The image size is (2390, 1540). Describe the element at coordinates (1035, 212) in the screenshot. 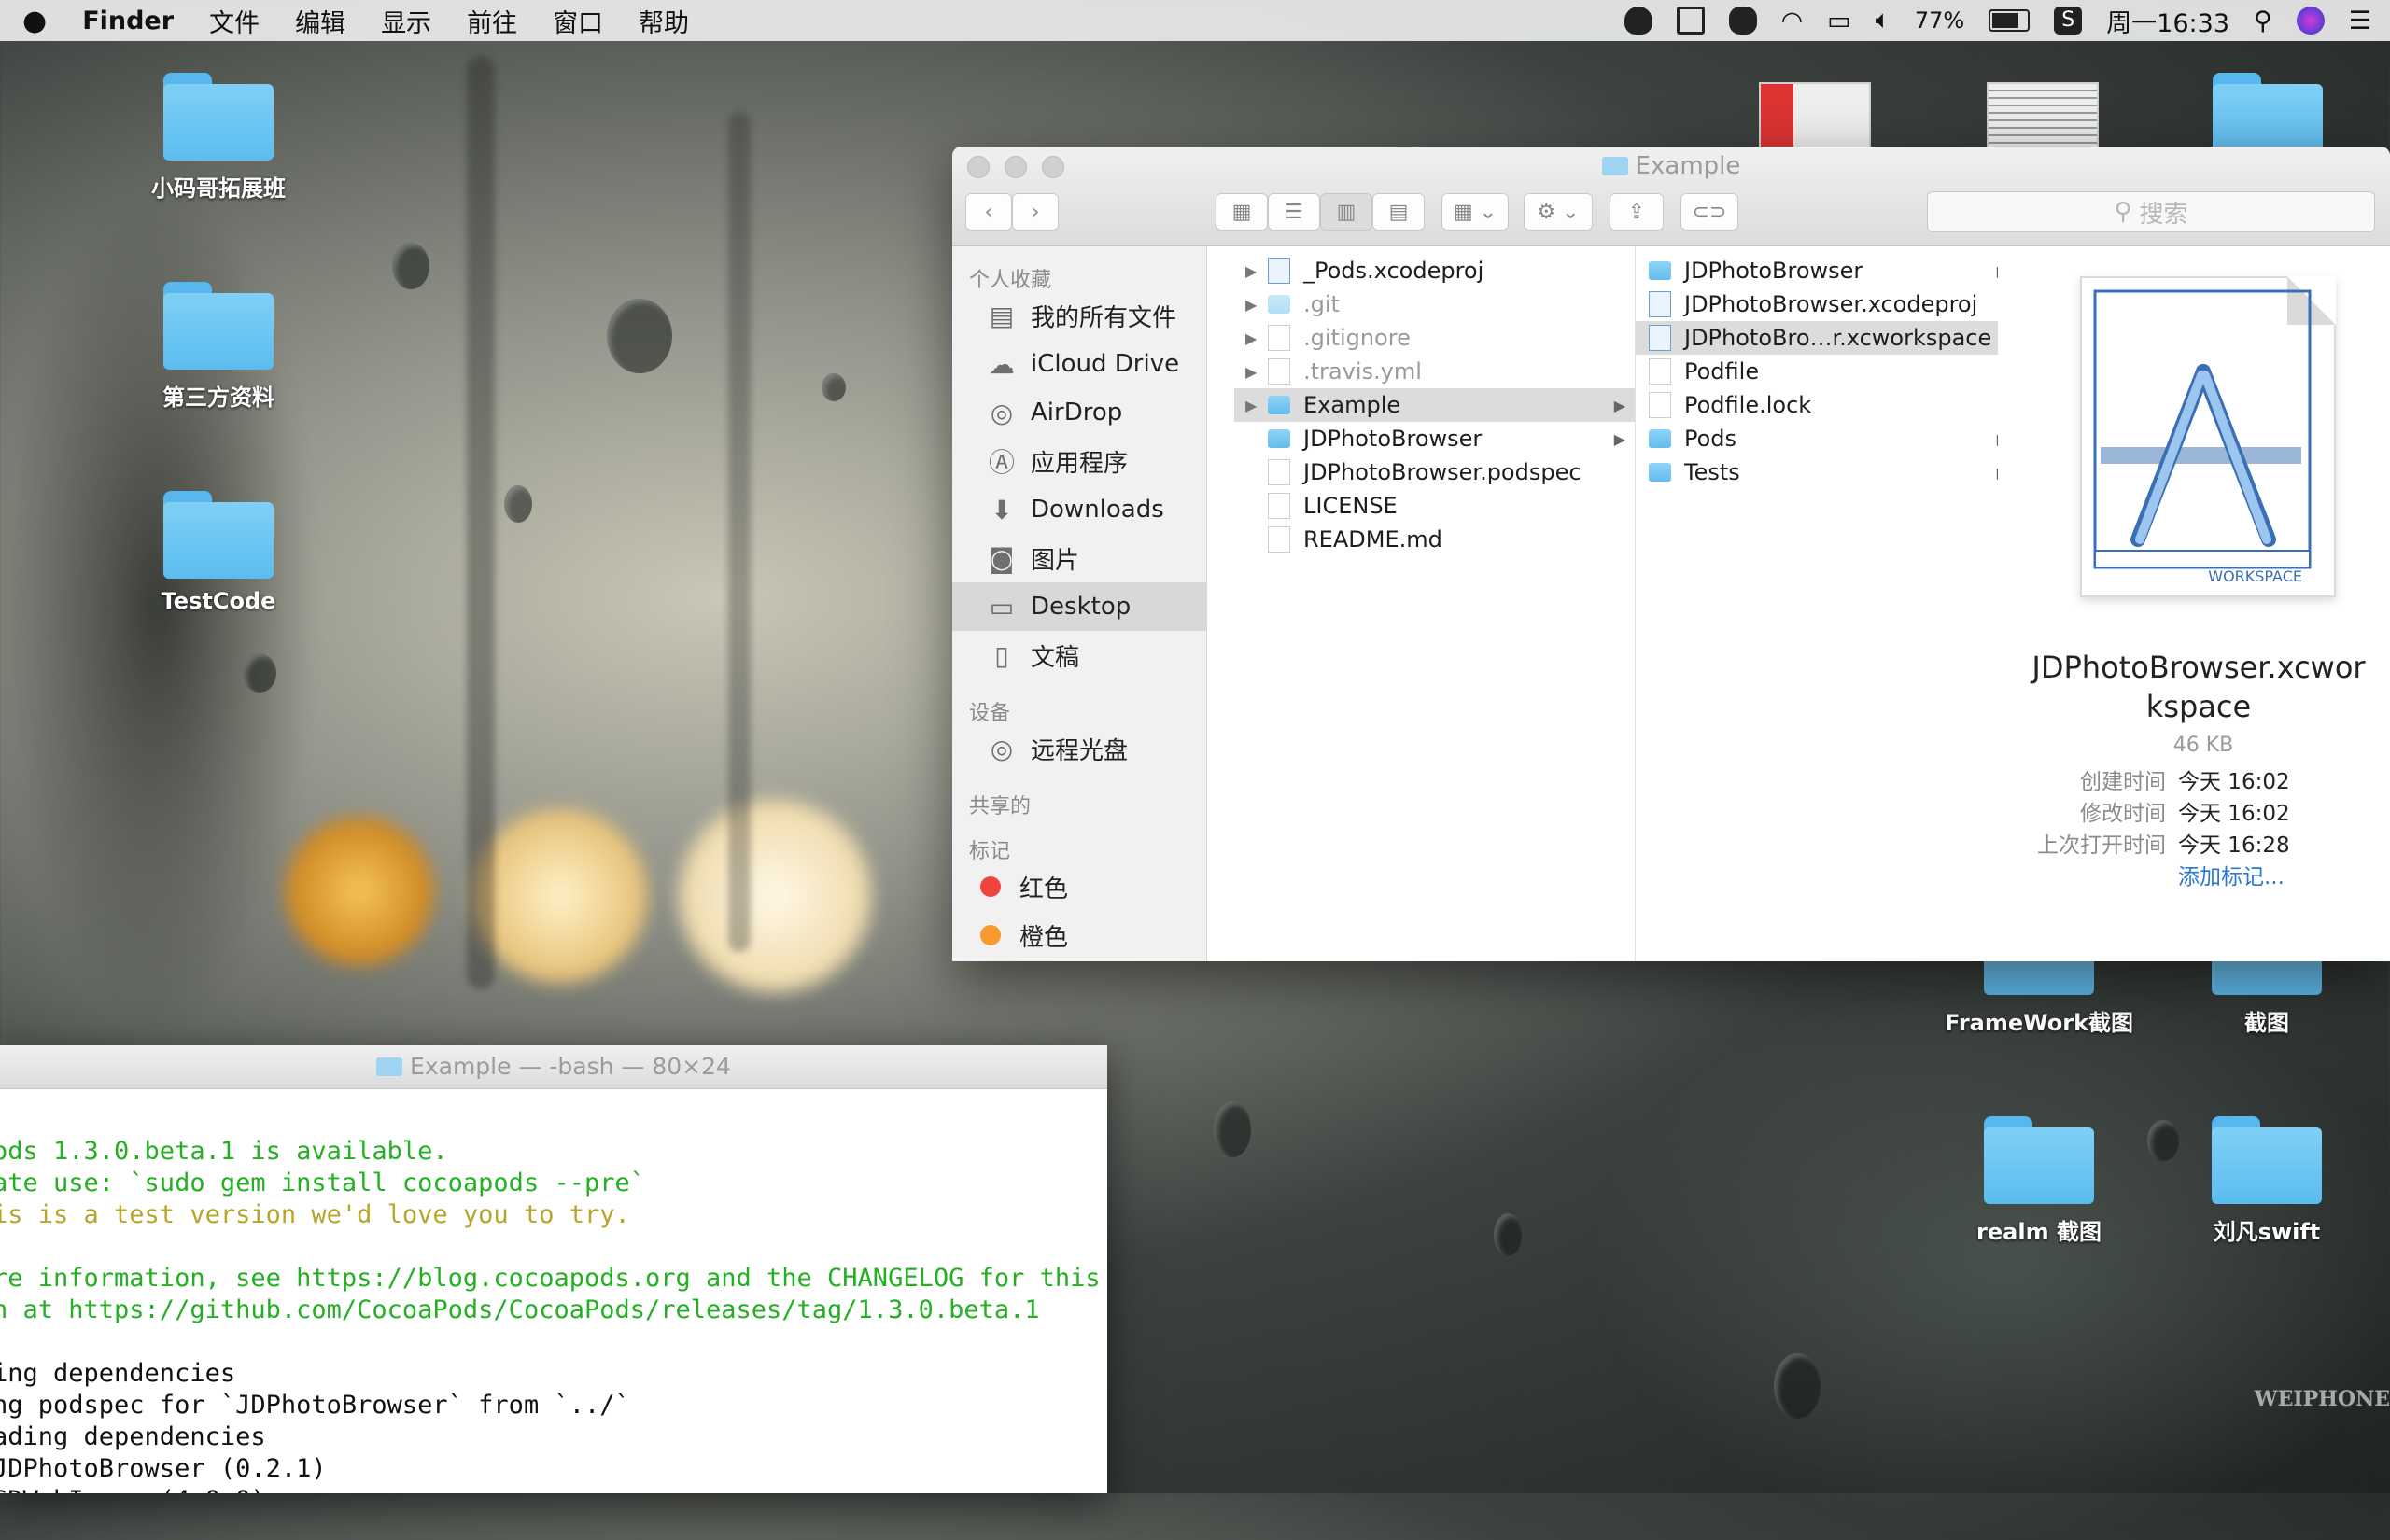

I see `forward-button: ›` at that location.